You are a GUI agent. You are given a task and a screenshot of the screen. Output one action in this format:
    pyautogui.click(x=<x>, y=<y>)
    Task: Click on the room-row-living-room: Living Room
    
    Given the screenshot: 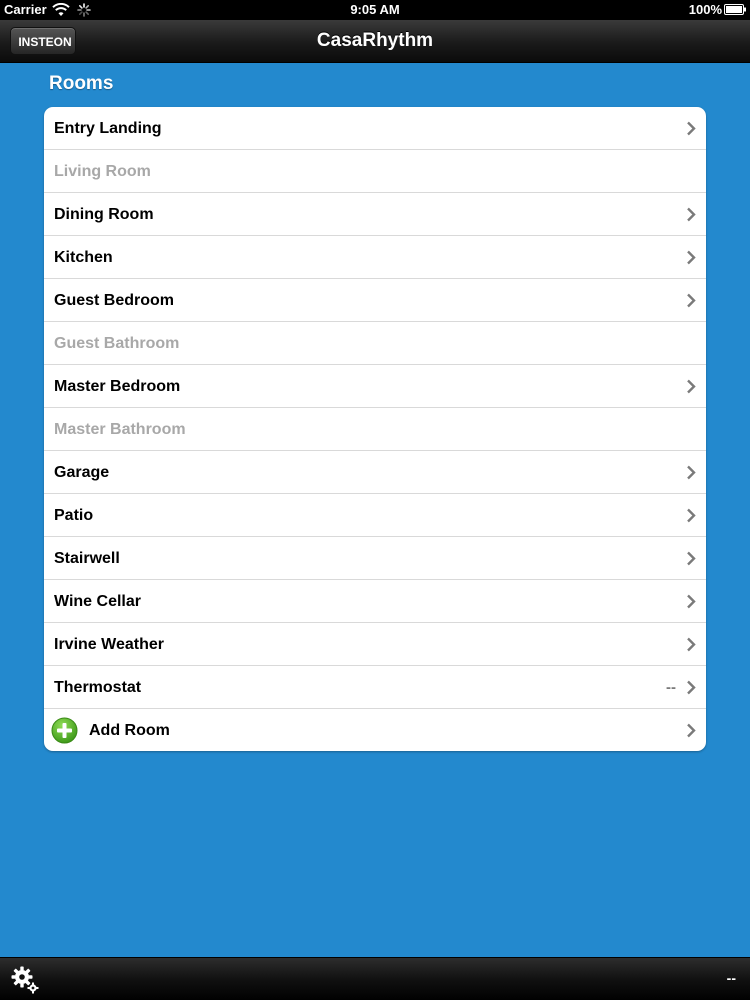 What is the action you would take?
    pyautogui.click(x=375, y=171)
    